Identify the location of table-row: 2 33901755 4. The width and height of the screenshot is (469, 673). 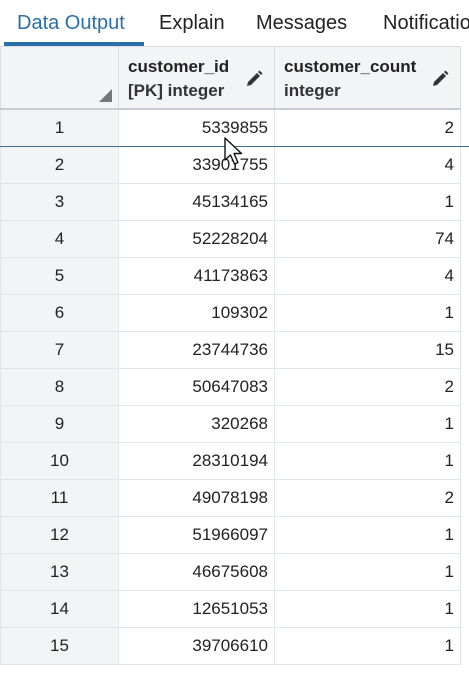
(234, 165).